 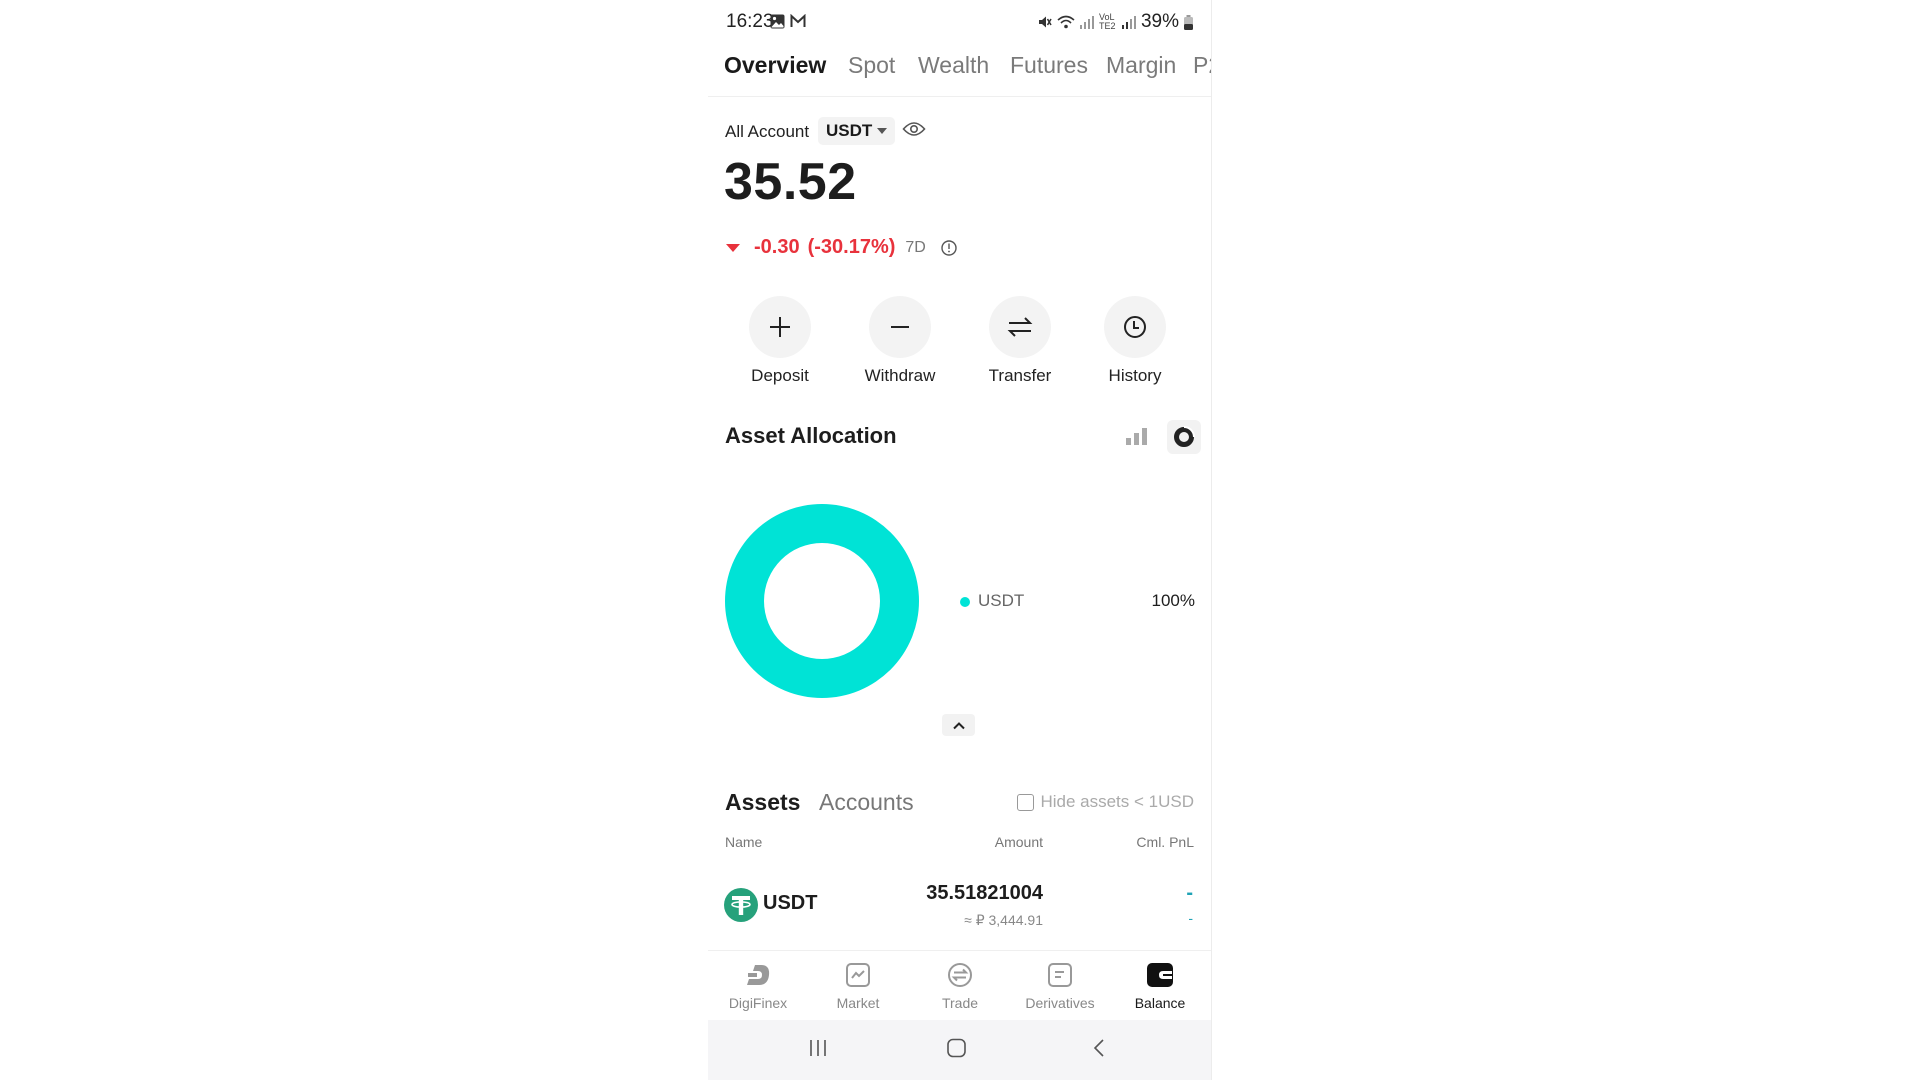 I want to click on donut-slice-usdt, so click(x=822, y=601).